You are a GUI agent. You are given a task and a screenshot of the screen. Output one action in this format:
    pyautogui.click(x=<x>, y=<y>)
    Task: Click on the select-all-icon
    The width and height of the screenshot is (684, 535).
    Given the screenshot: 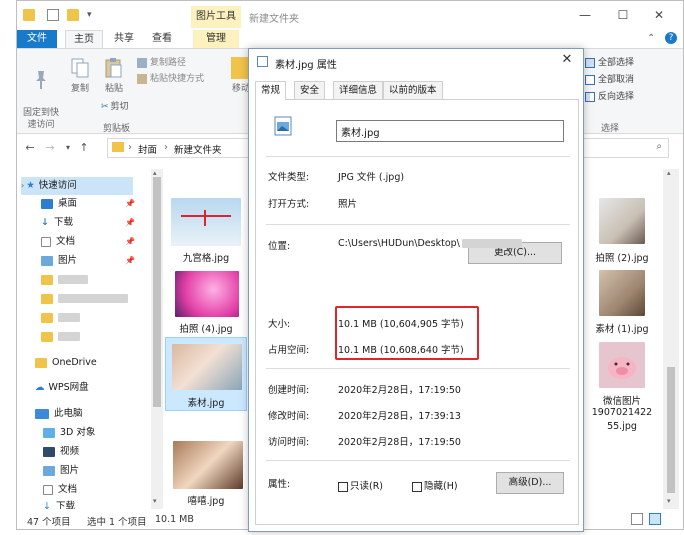 What is the action you would take?
    pyautogui.click(x=590, y=62)
    